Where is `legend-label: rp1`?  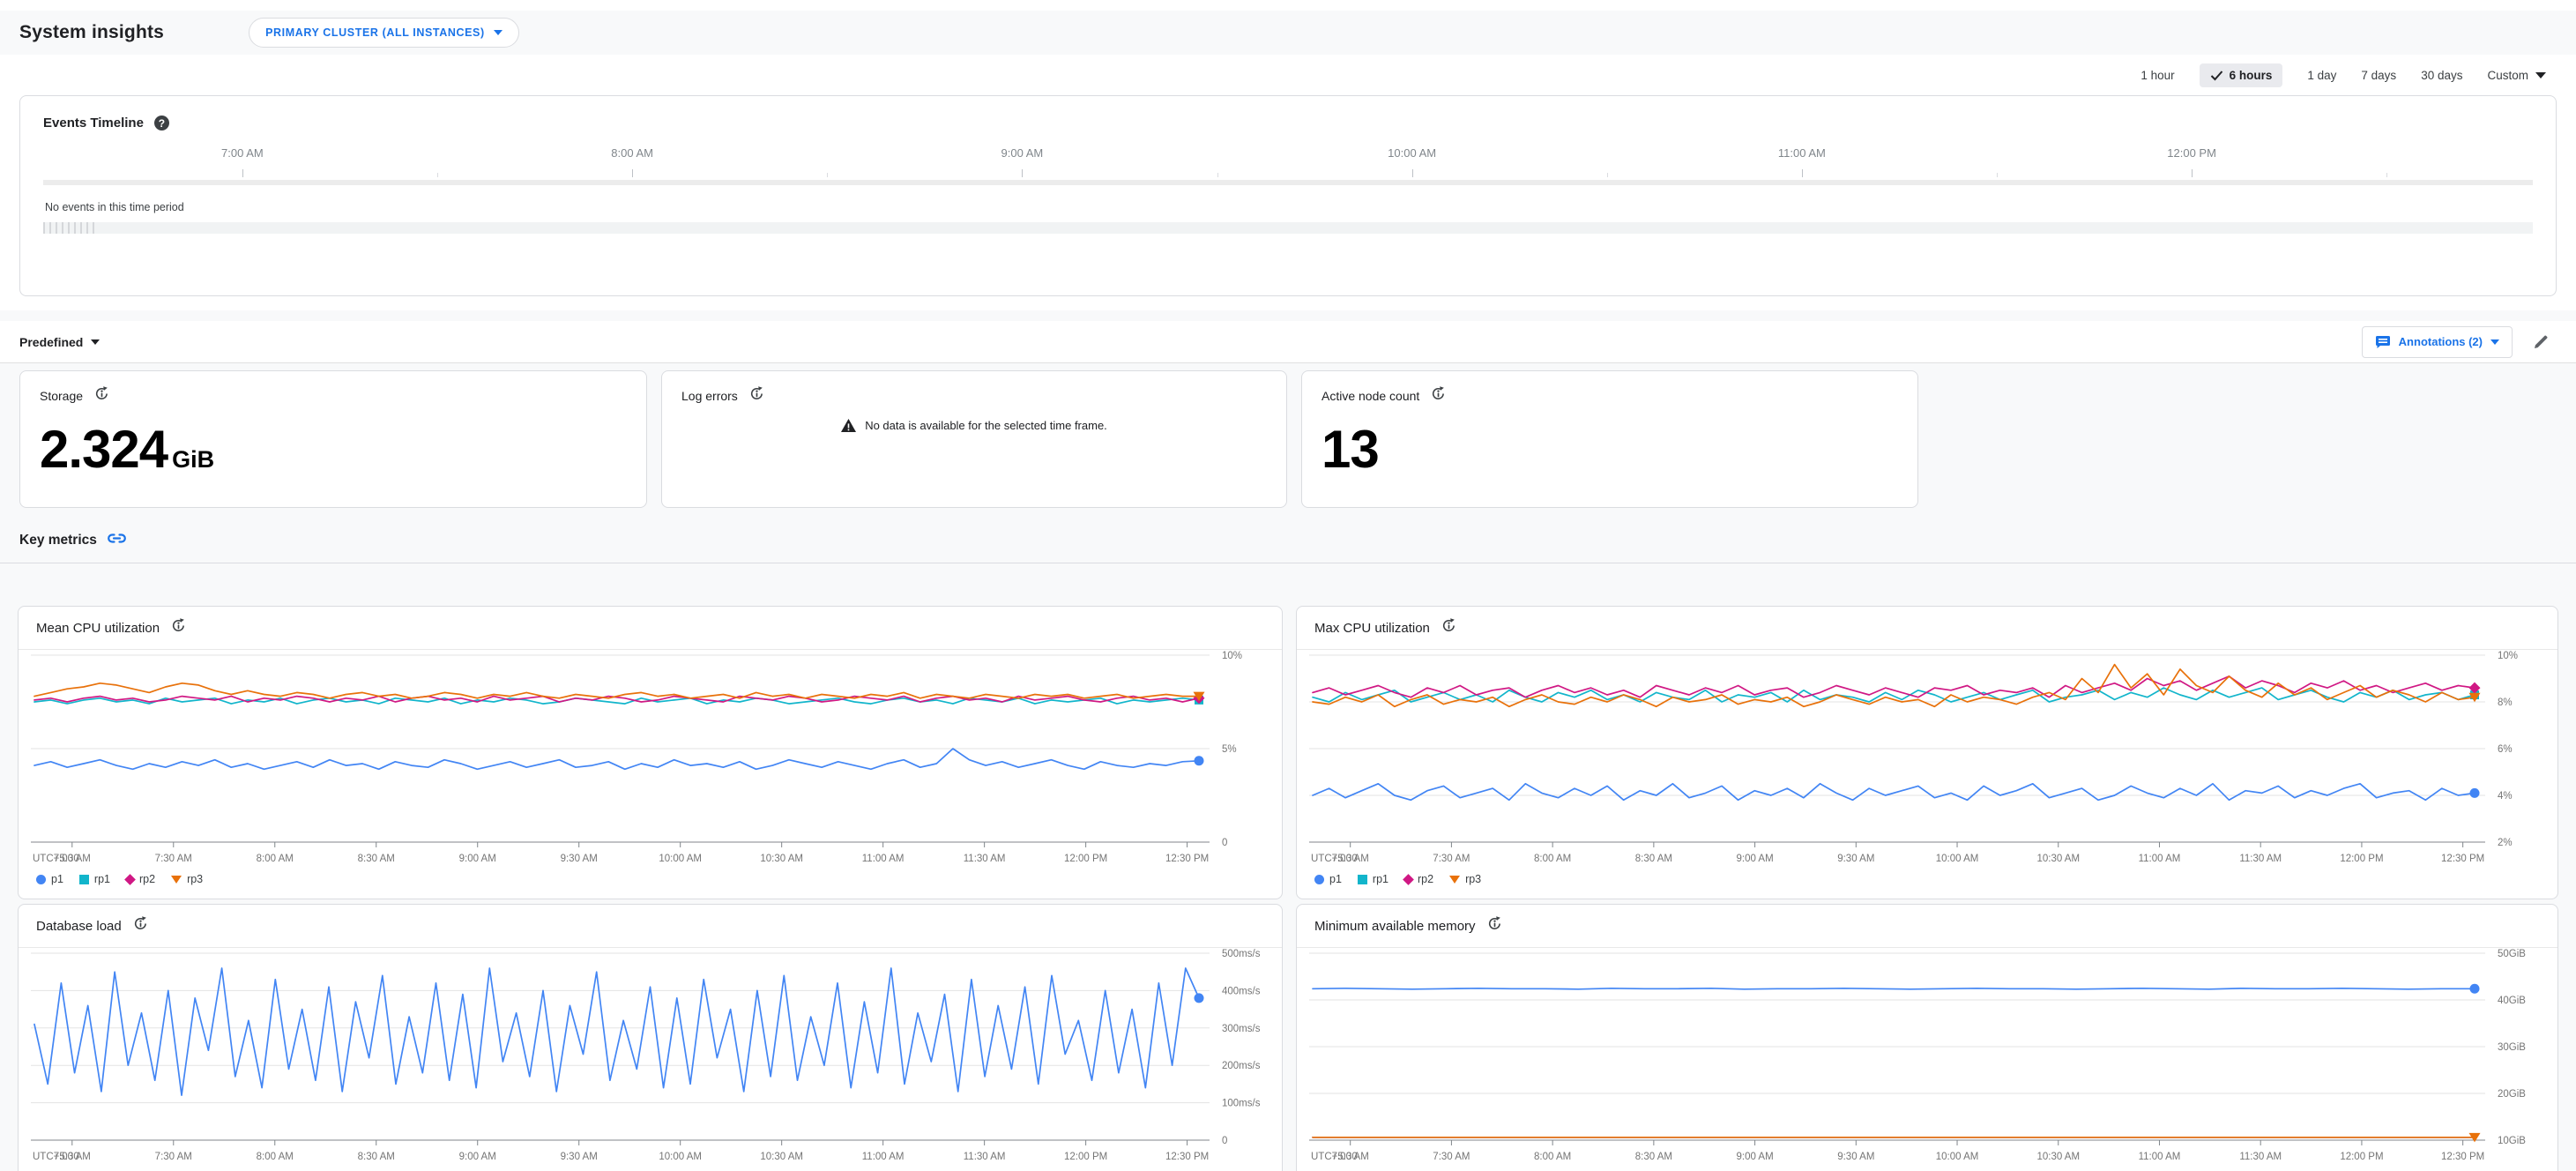 legend-label: rp1 is located at coordinates (101, 879).